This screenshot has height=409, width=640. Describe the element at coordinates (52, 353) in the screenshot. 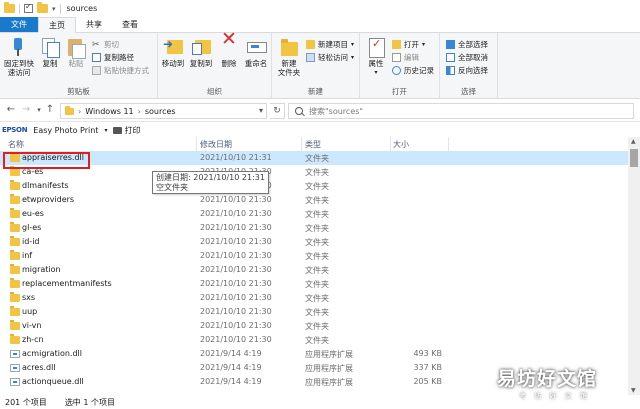

I see `file-name: acmigration.dll` at that location.